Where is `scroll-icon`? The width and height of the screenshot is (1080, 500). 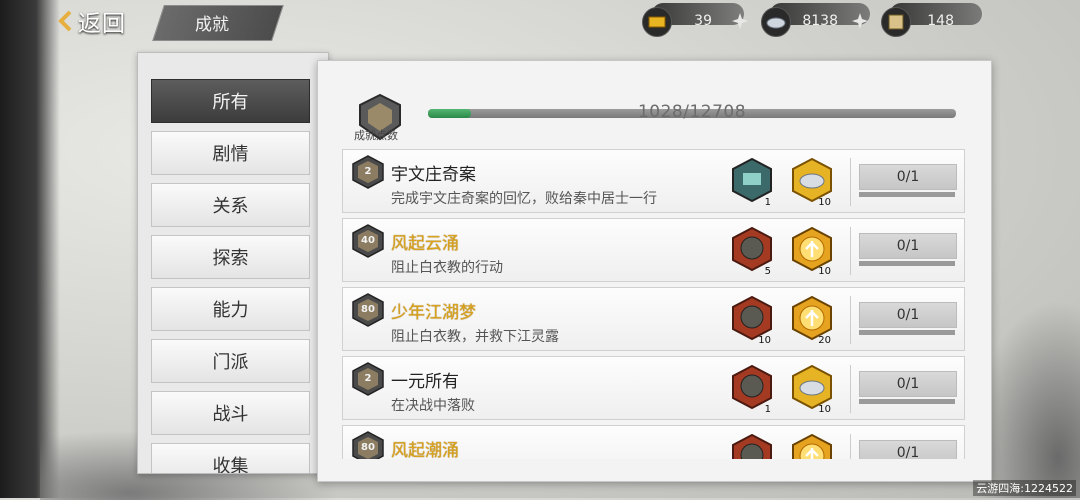
scroll-icon is located at coordinates (896, 22).